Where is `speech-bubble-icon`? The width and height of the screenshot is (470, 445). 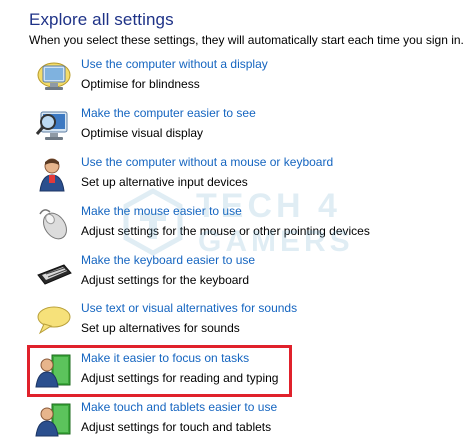
speech-bubble-icon is located at coordinates (54, 321).